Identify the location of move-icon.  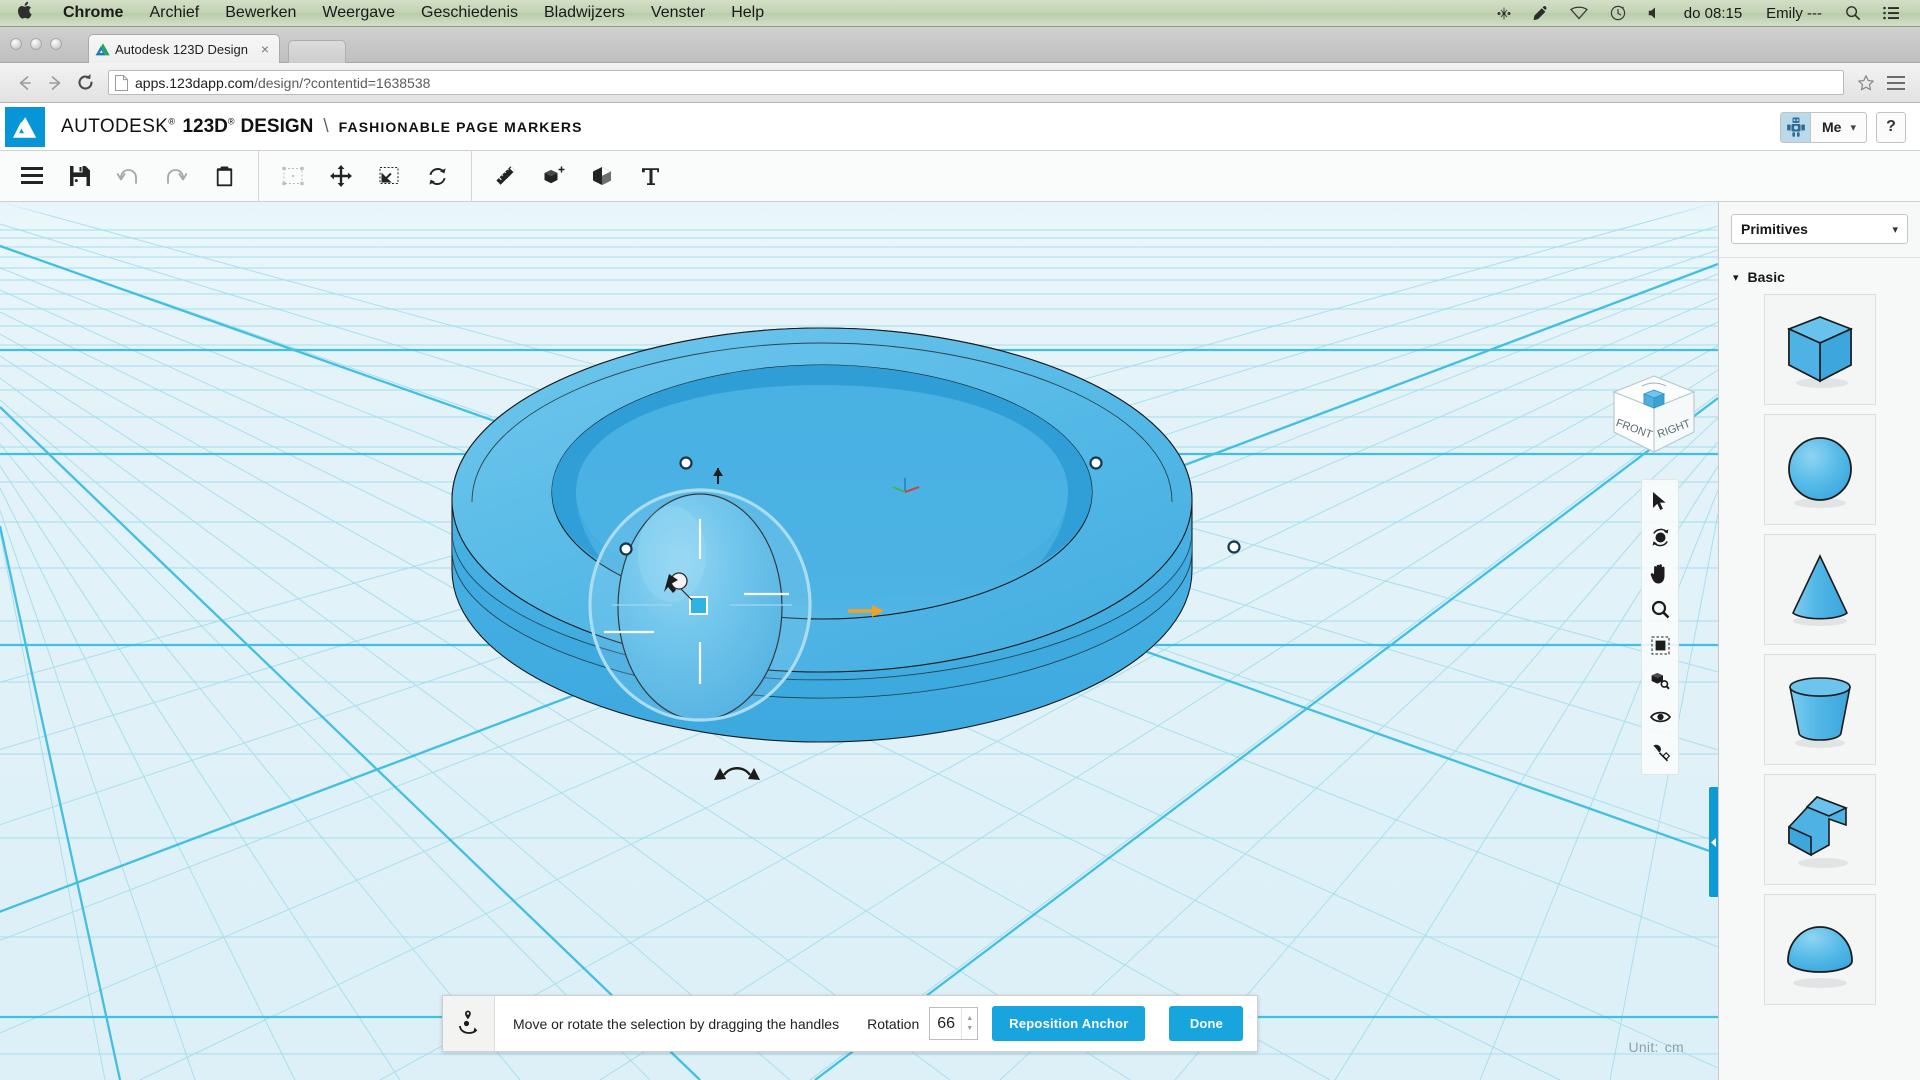
(341, 176).